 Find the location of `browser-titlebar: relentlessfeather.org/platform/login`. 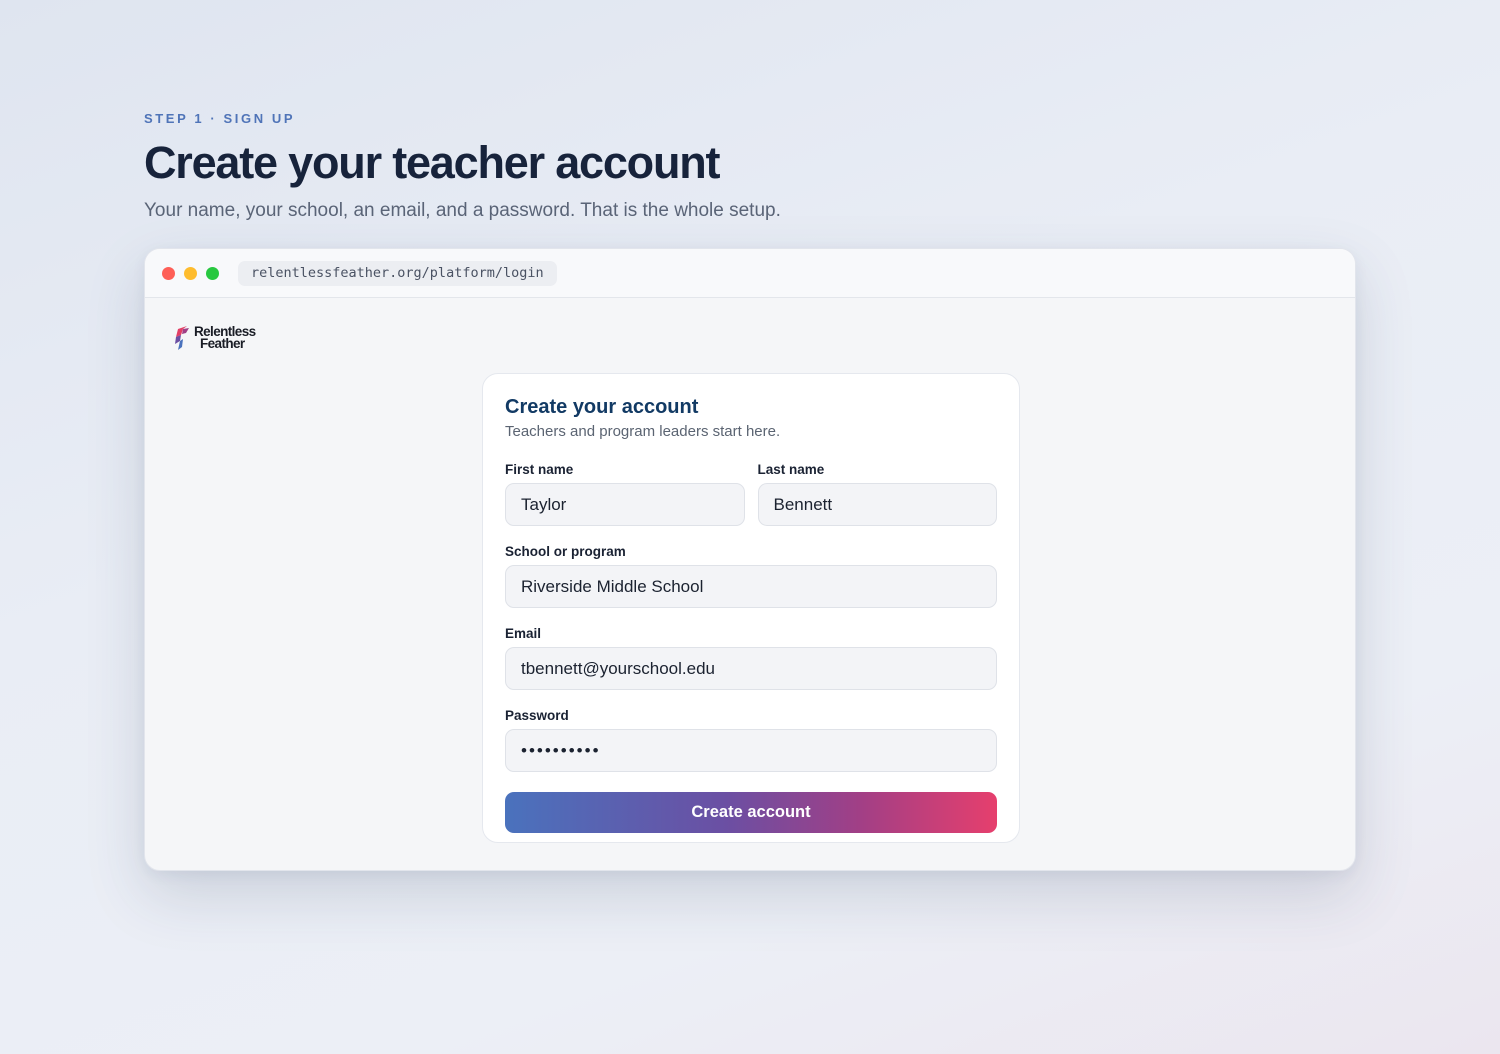

browser-titlebar: relentlessfeather.org/platform/login is located at coordinates (750, 273).